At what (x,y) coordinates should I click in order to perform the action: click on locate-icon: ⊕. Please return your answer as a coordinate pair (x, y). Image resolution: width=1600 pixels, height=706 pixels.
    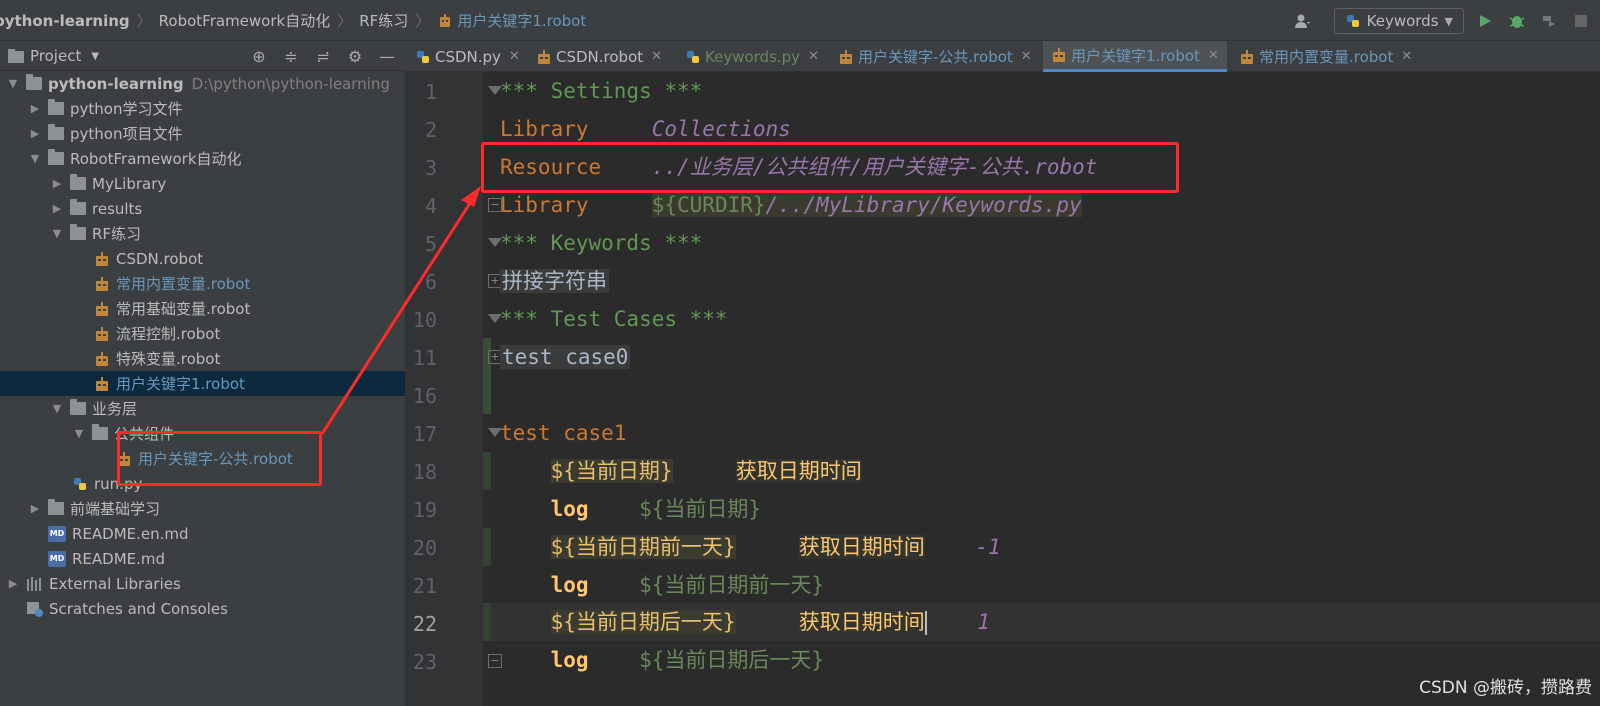
    Looking at the image, I should click on (259, 56).